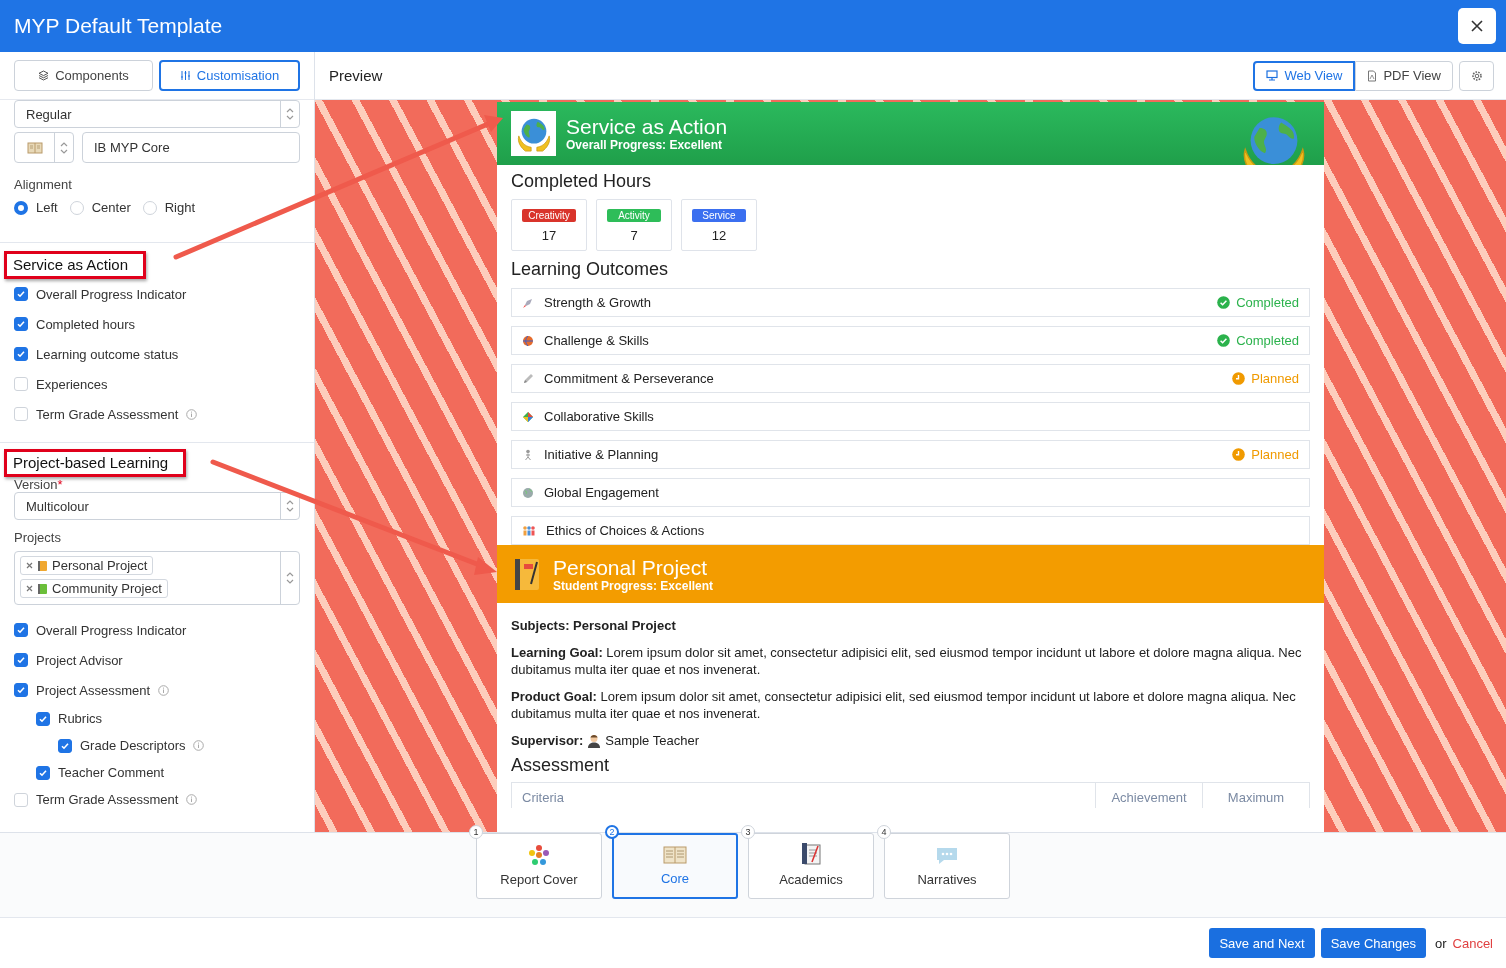 Image resolution: width=1506 pixels, height=968 pixels. Describe the element at coordinates (185, 75) in the screenshot. I see `sliders-icon` at that location.